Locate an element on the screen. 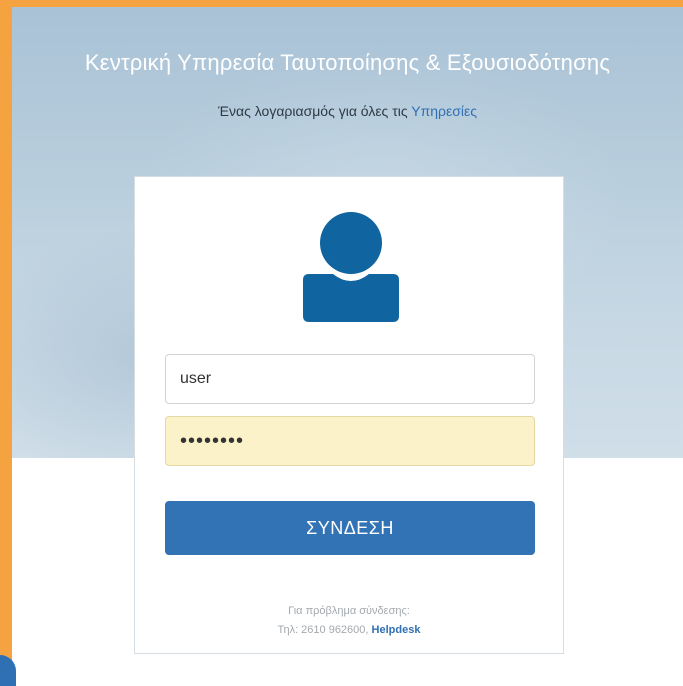  helpdesk-link: Helpdesk is located at coordinates (396, 630).